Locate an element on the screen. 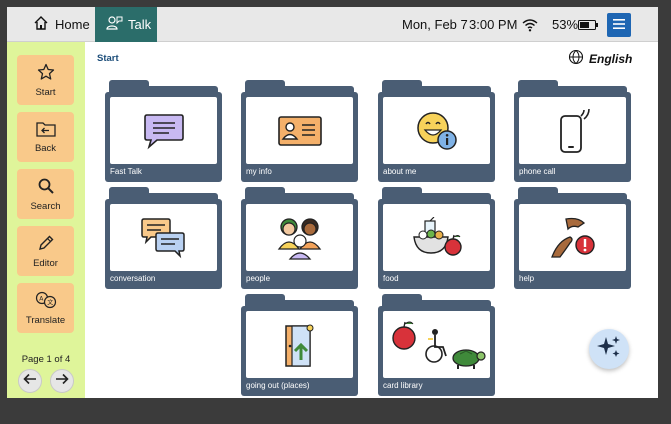 The image size is (671, 424). next-page-button is located at coordinates (62, 381).